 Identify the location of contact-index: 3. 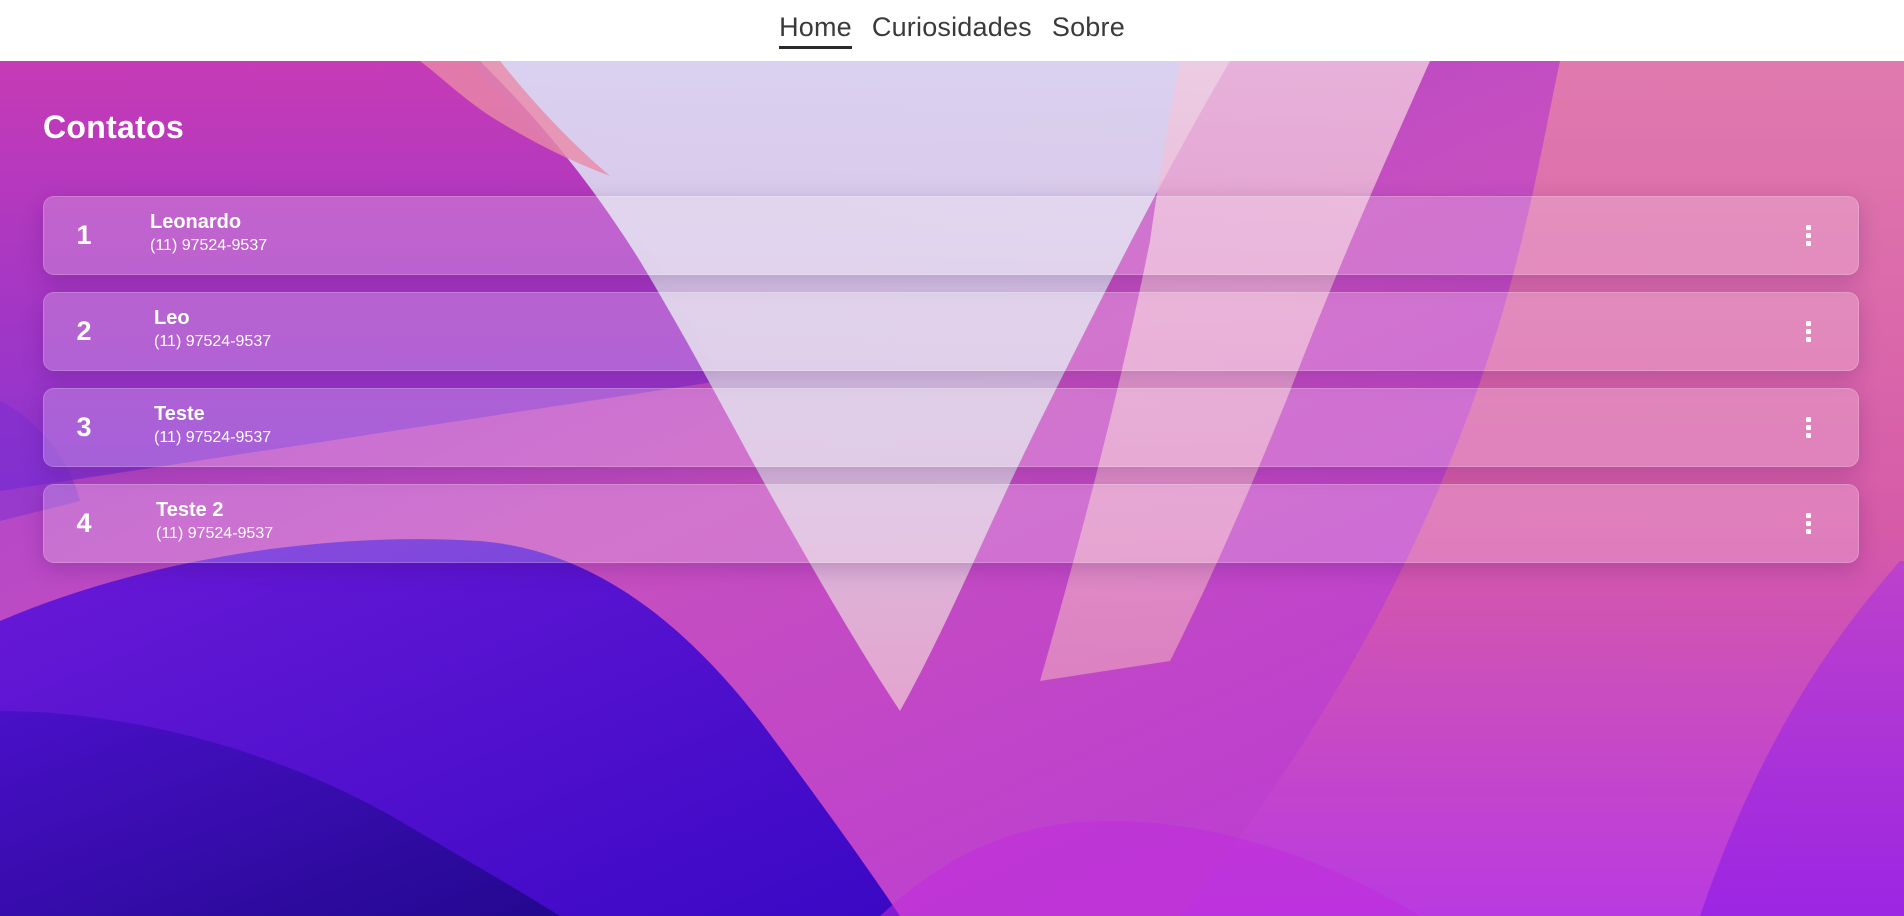
(84, 427).